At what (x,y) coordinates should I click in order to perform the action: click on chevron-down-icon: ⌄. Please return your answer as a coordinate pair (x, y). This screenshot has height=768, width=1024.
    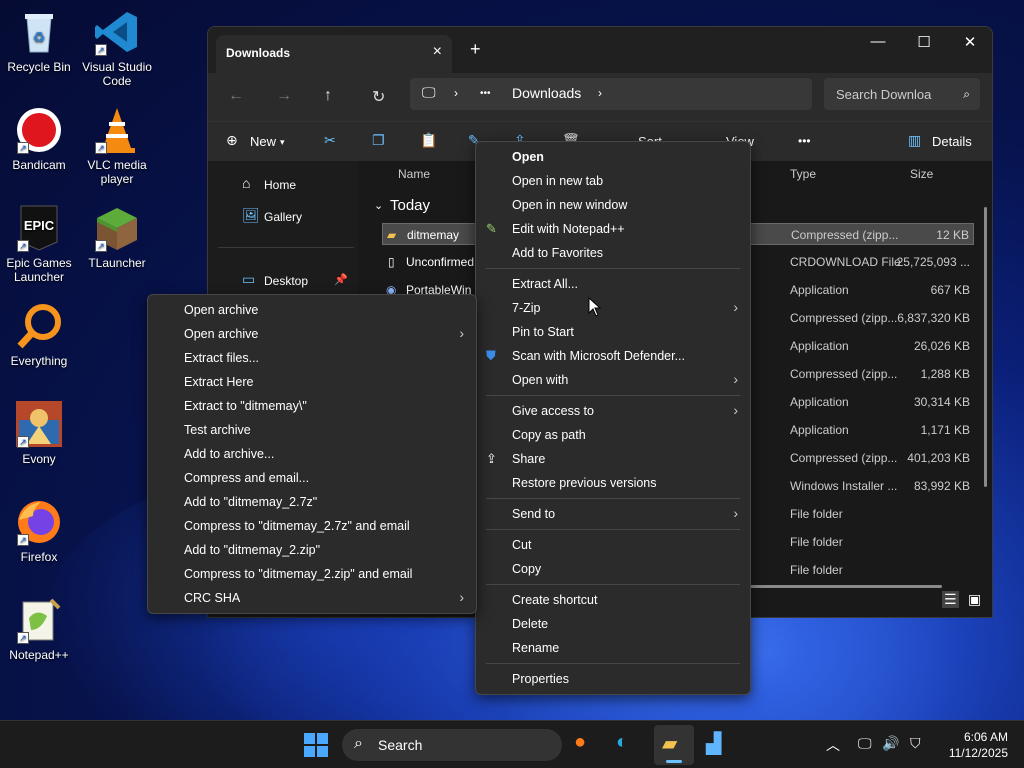
    Looking at the image, I should click on (378, 205).